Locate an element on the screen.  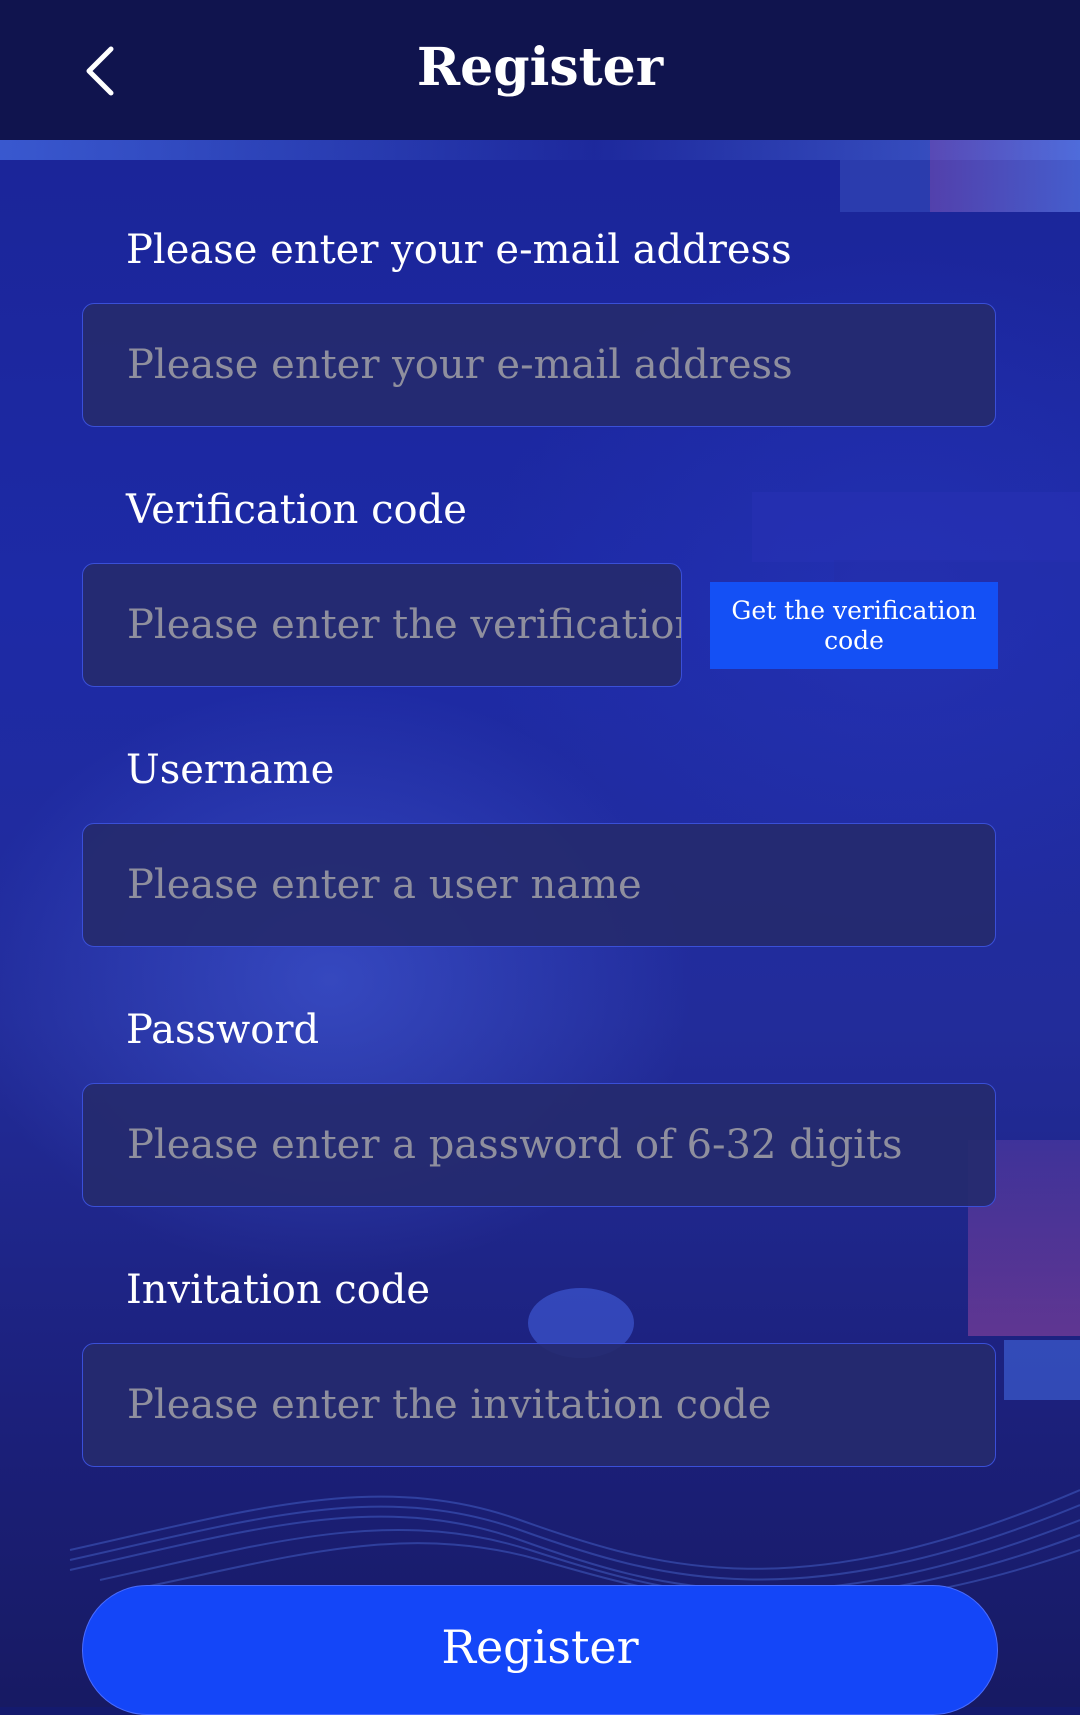
invitation-code-field-container is located at coordinates (539, 1405).